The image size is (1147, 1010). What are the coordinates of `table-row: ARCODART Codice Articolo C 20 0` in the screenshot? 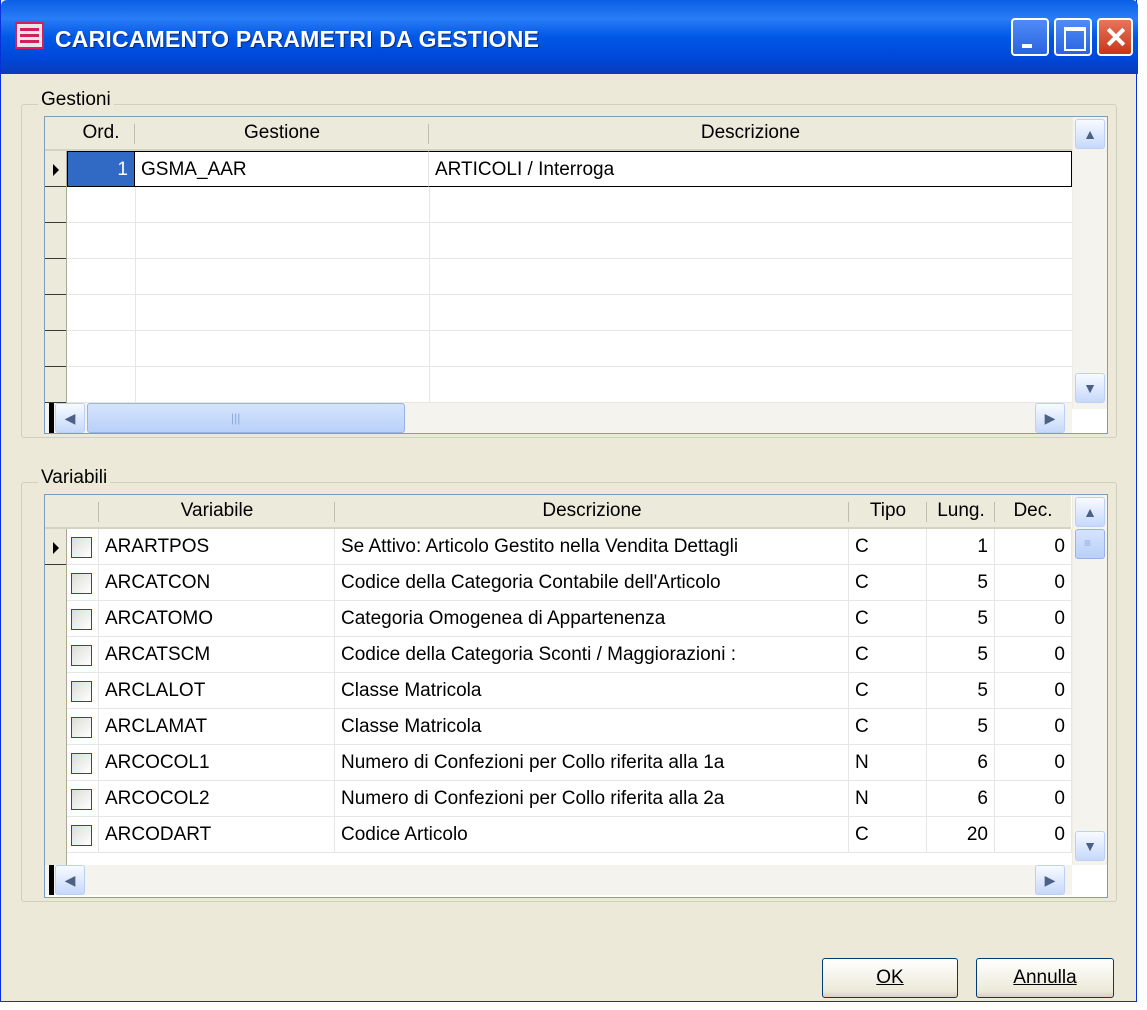 It's located at (569, 835).